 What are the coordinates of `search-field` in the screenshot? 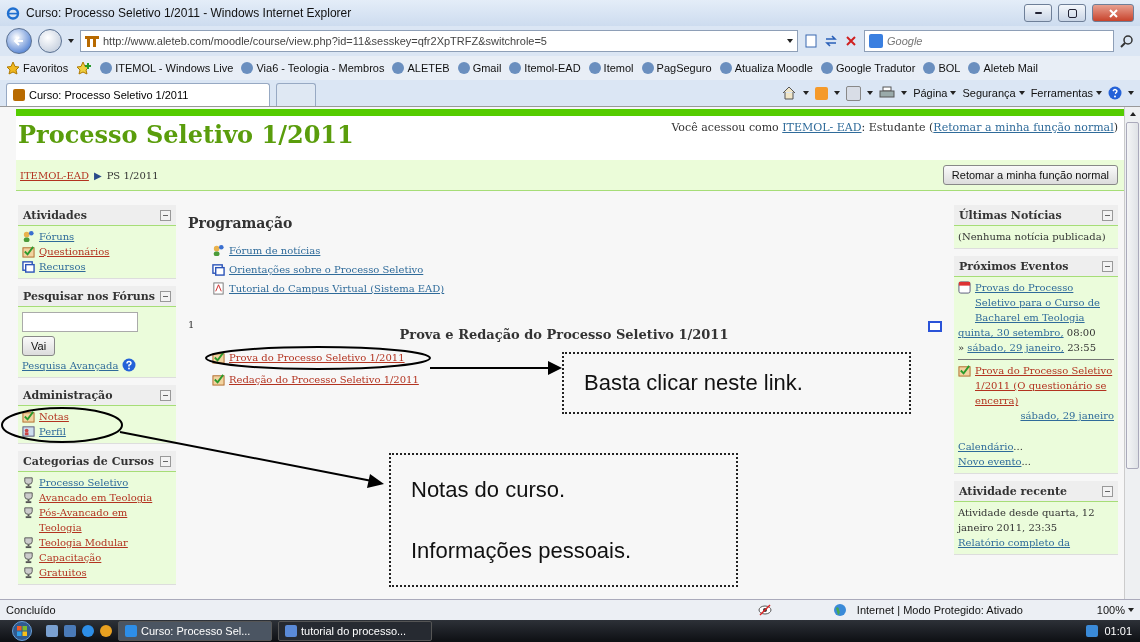 It's located at (80, 322).